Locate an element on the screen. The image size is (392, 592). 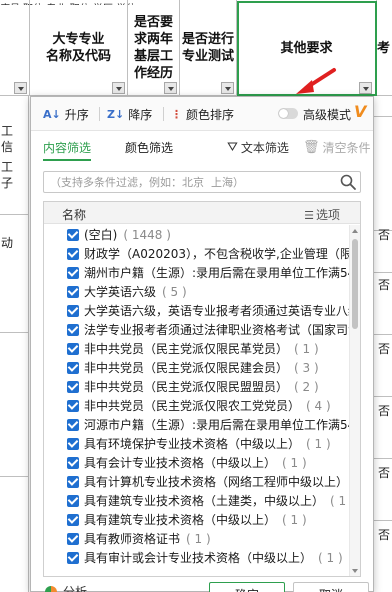
list-item-label: 非中共党员（民主党派仅限民革党员） is located at coordinates (186, 349).